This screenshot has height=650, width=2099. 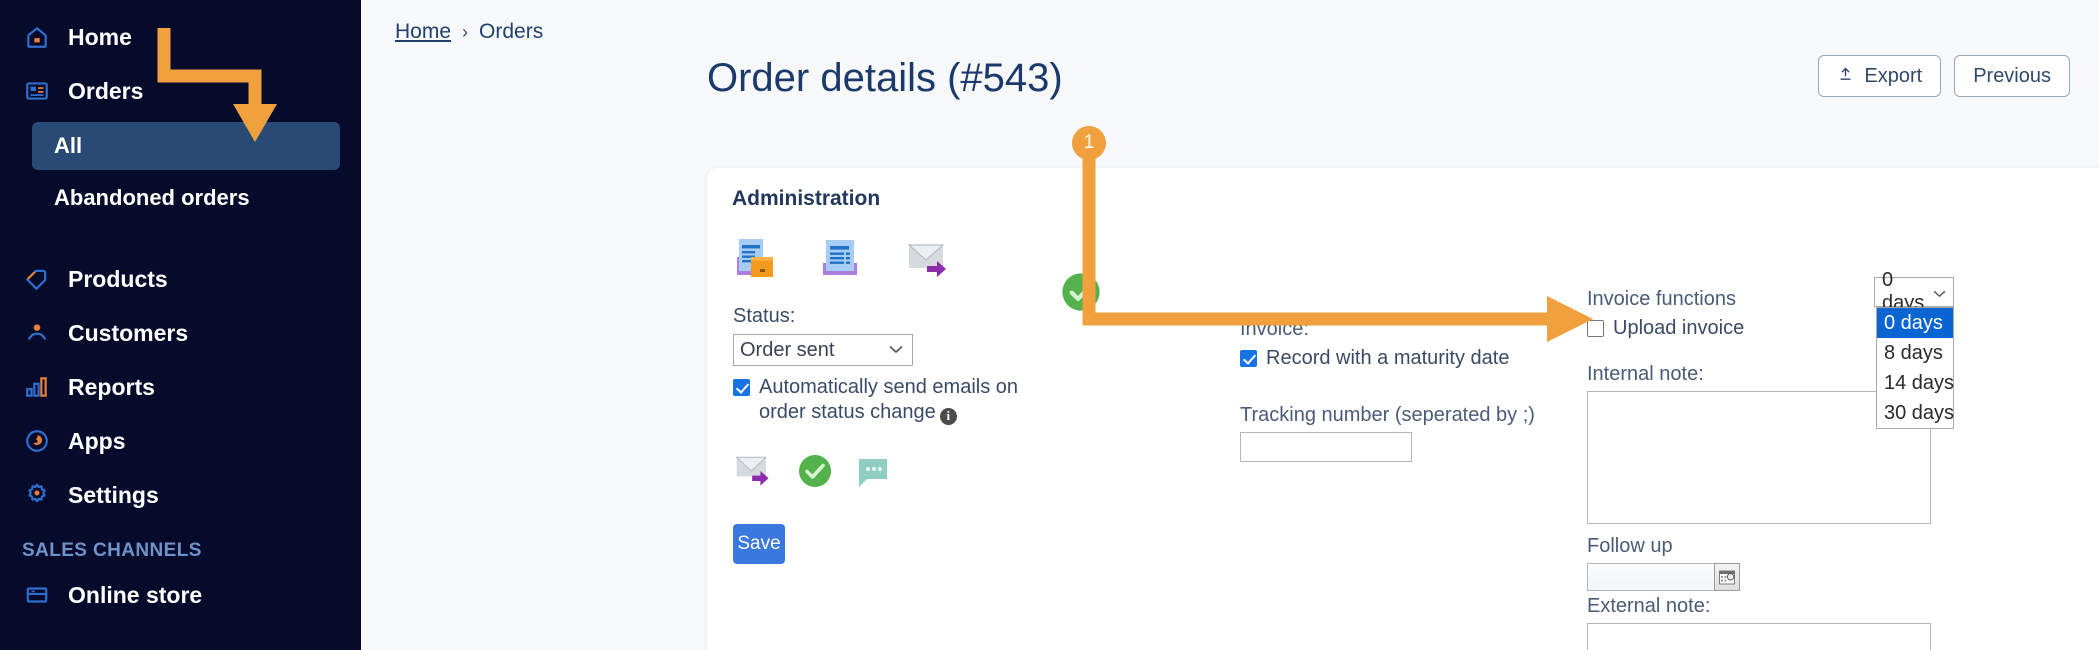 I want to click on breadcrumb: Home › Orders, so click(x=469, y=32).